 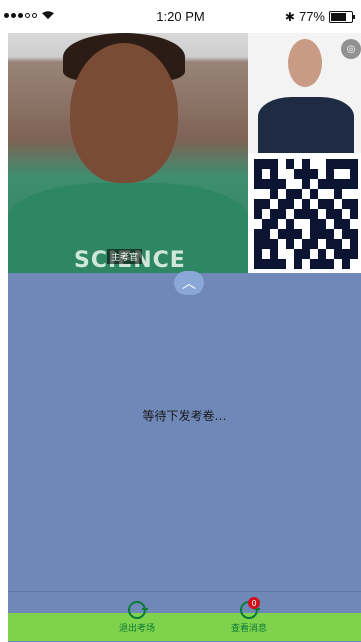 I want to click on status-right: ✱ 77%, so click(x=319, y=16).